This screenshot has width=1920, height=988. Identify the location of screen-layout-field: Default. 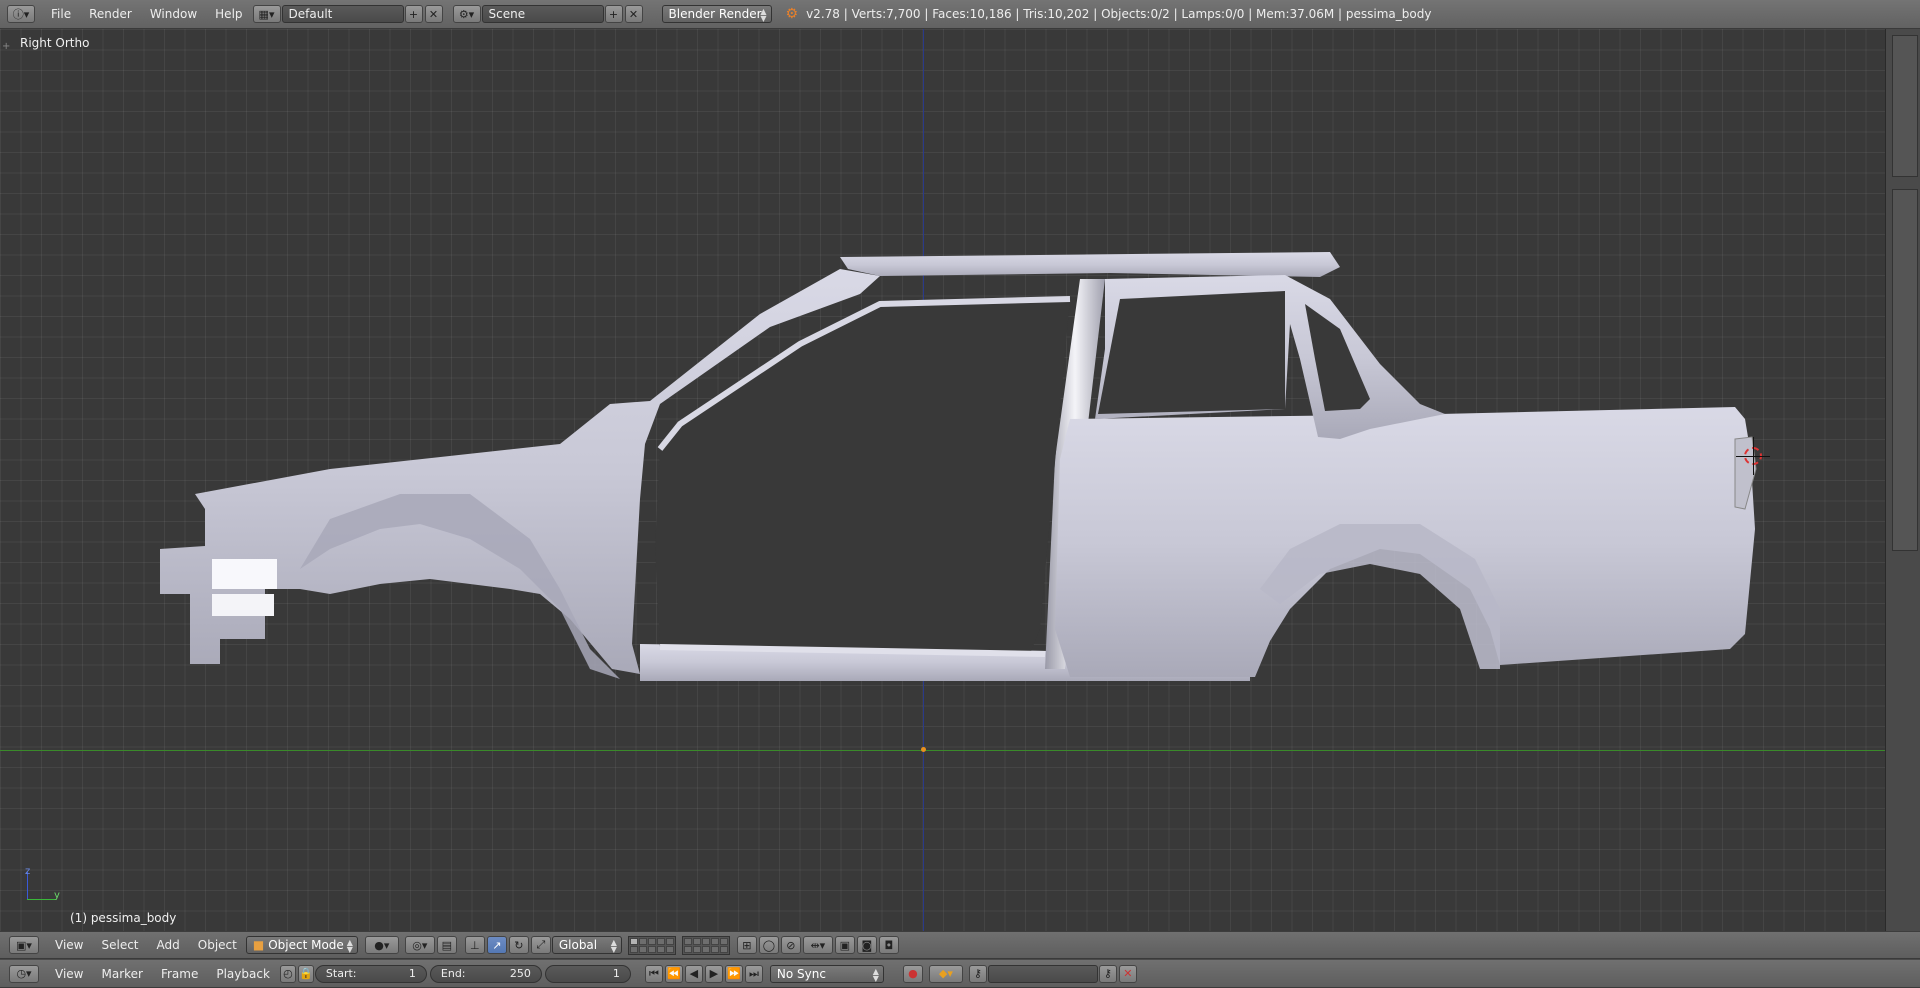
(342, 14).